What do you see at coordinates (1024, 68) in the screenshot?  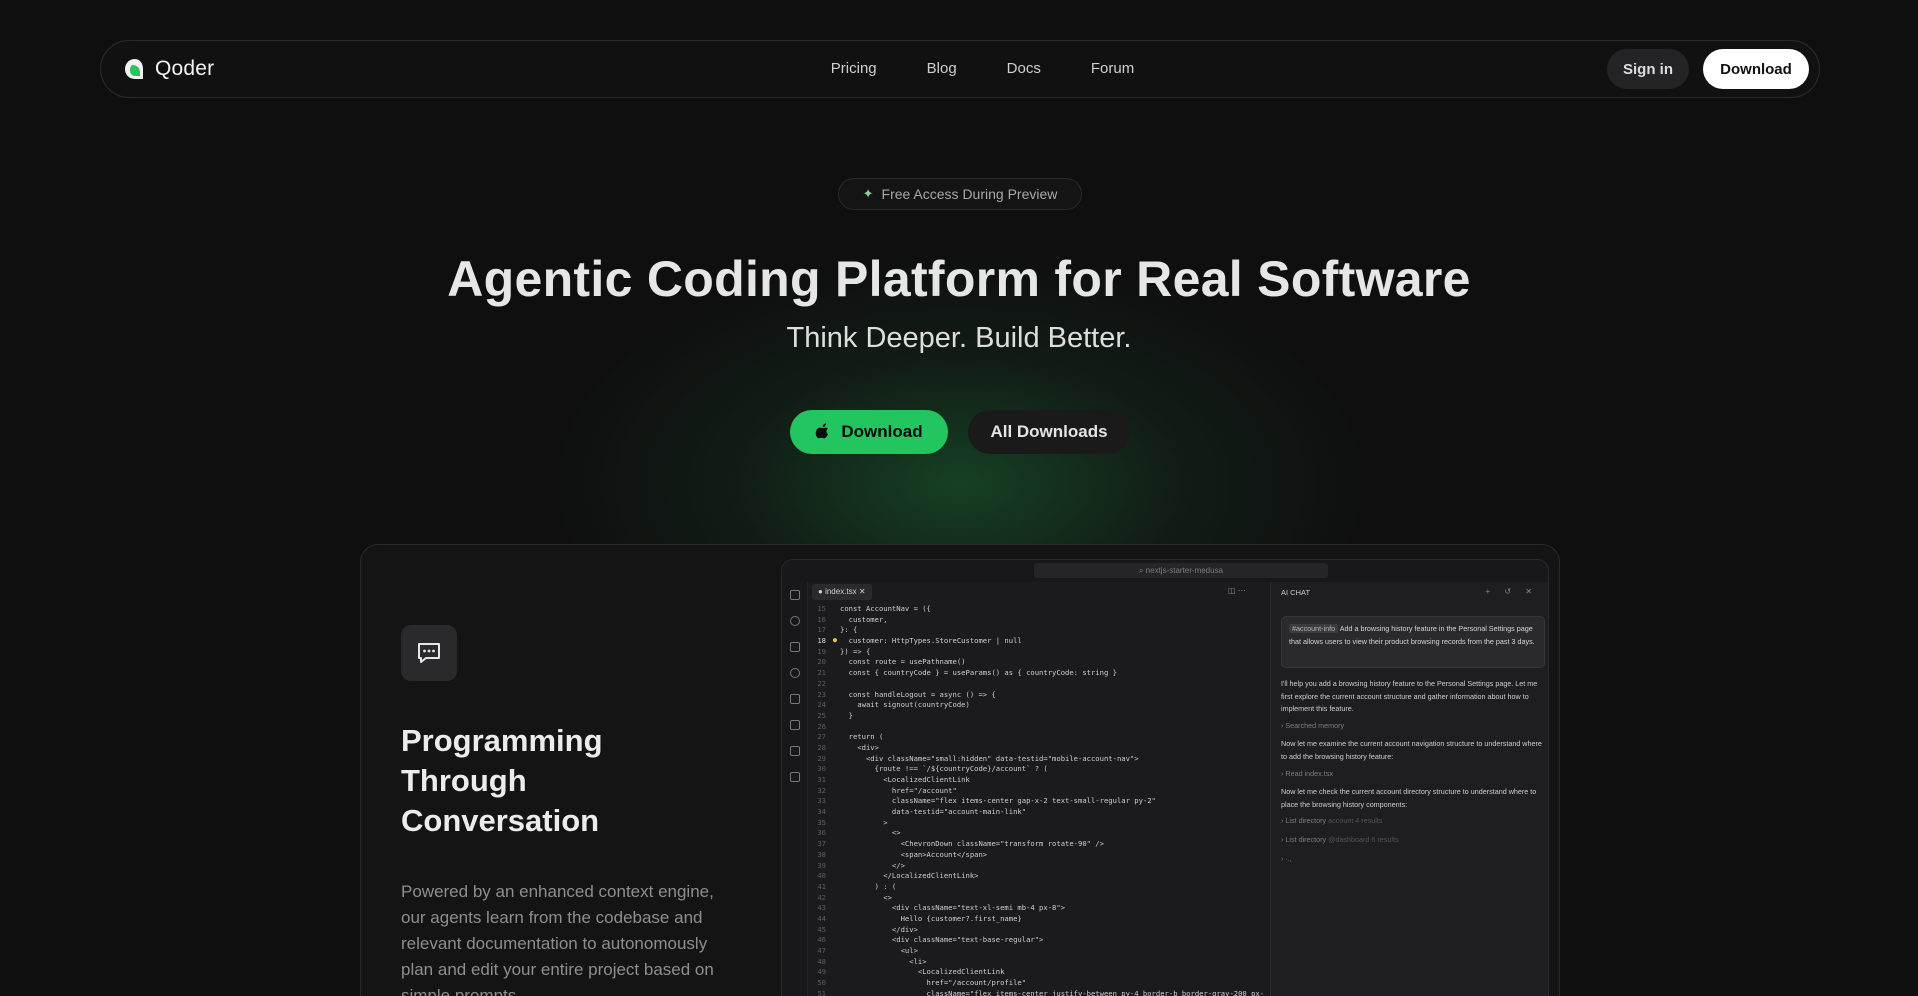 I see `nav-link-docs: Docs` at bounding box center [1024, 68].